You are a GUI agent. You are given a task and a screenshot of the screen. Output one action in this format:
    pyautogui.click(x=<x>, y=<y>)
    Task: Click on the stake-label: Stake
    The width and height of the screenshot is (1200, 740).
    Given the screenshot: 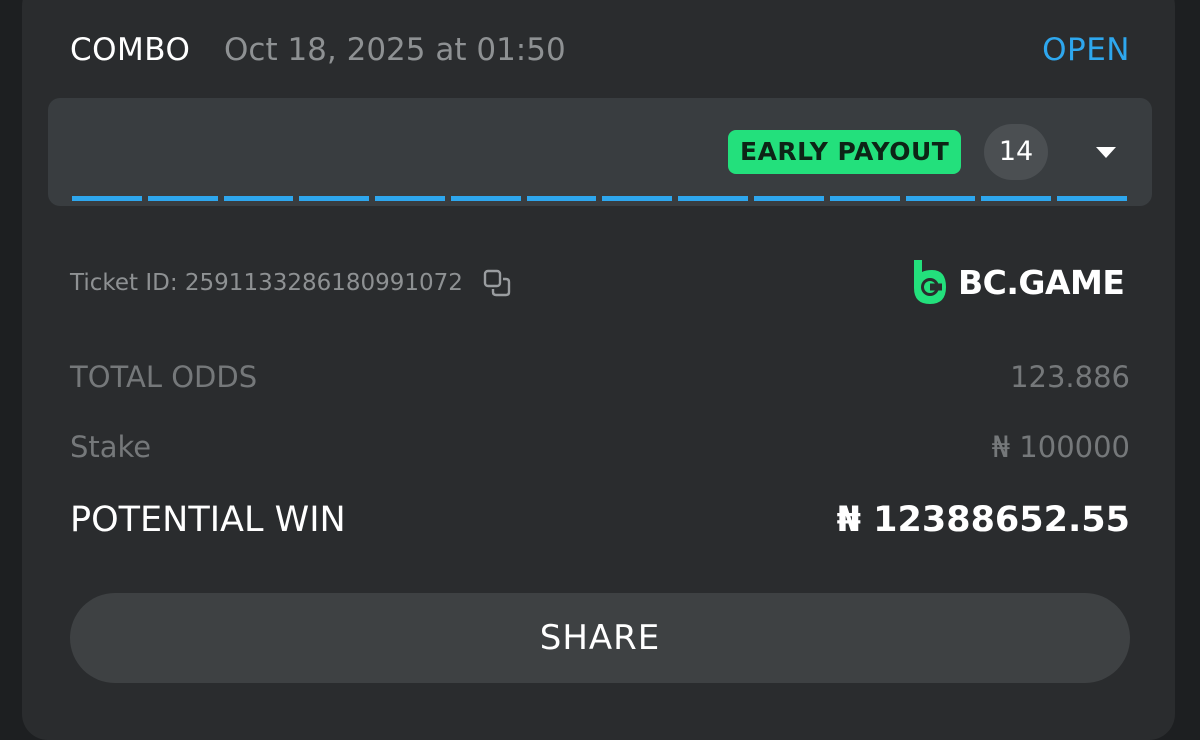 What is the action you would take?
    pyautogui.click(x=111, y=447)
    